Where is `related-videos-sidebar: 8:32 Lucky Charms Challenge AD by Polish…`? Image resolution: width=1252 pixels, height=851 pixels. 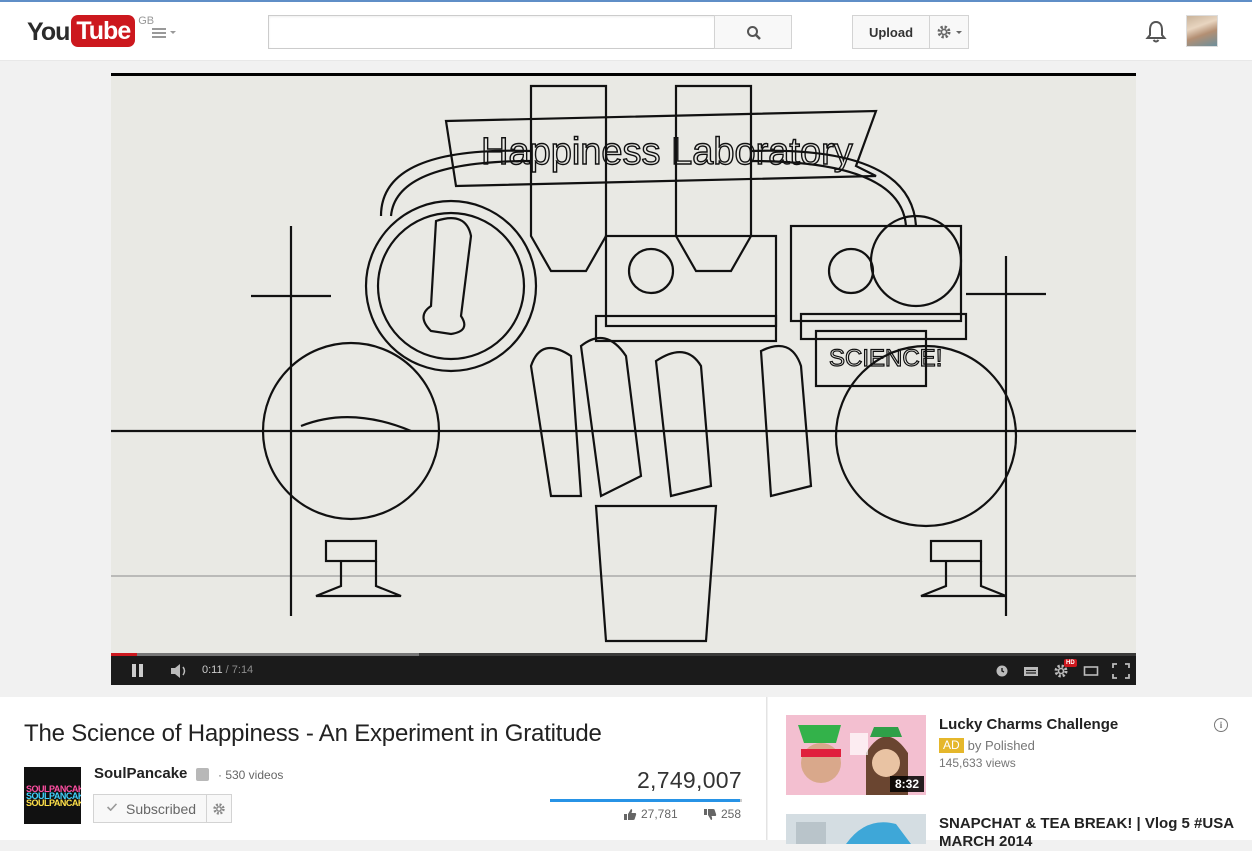
related-videos-sidebar: 8:32 Lucky Charms Challenge AD by Polish… is located at coordinates (1010, 773).